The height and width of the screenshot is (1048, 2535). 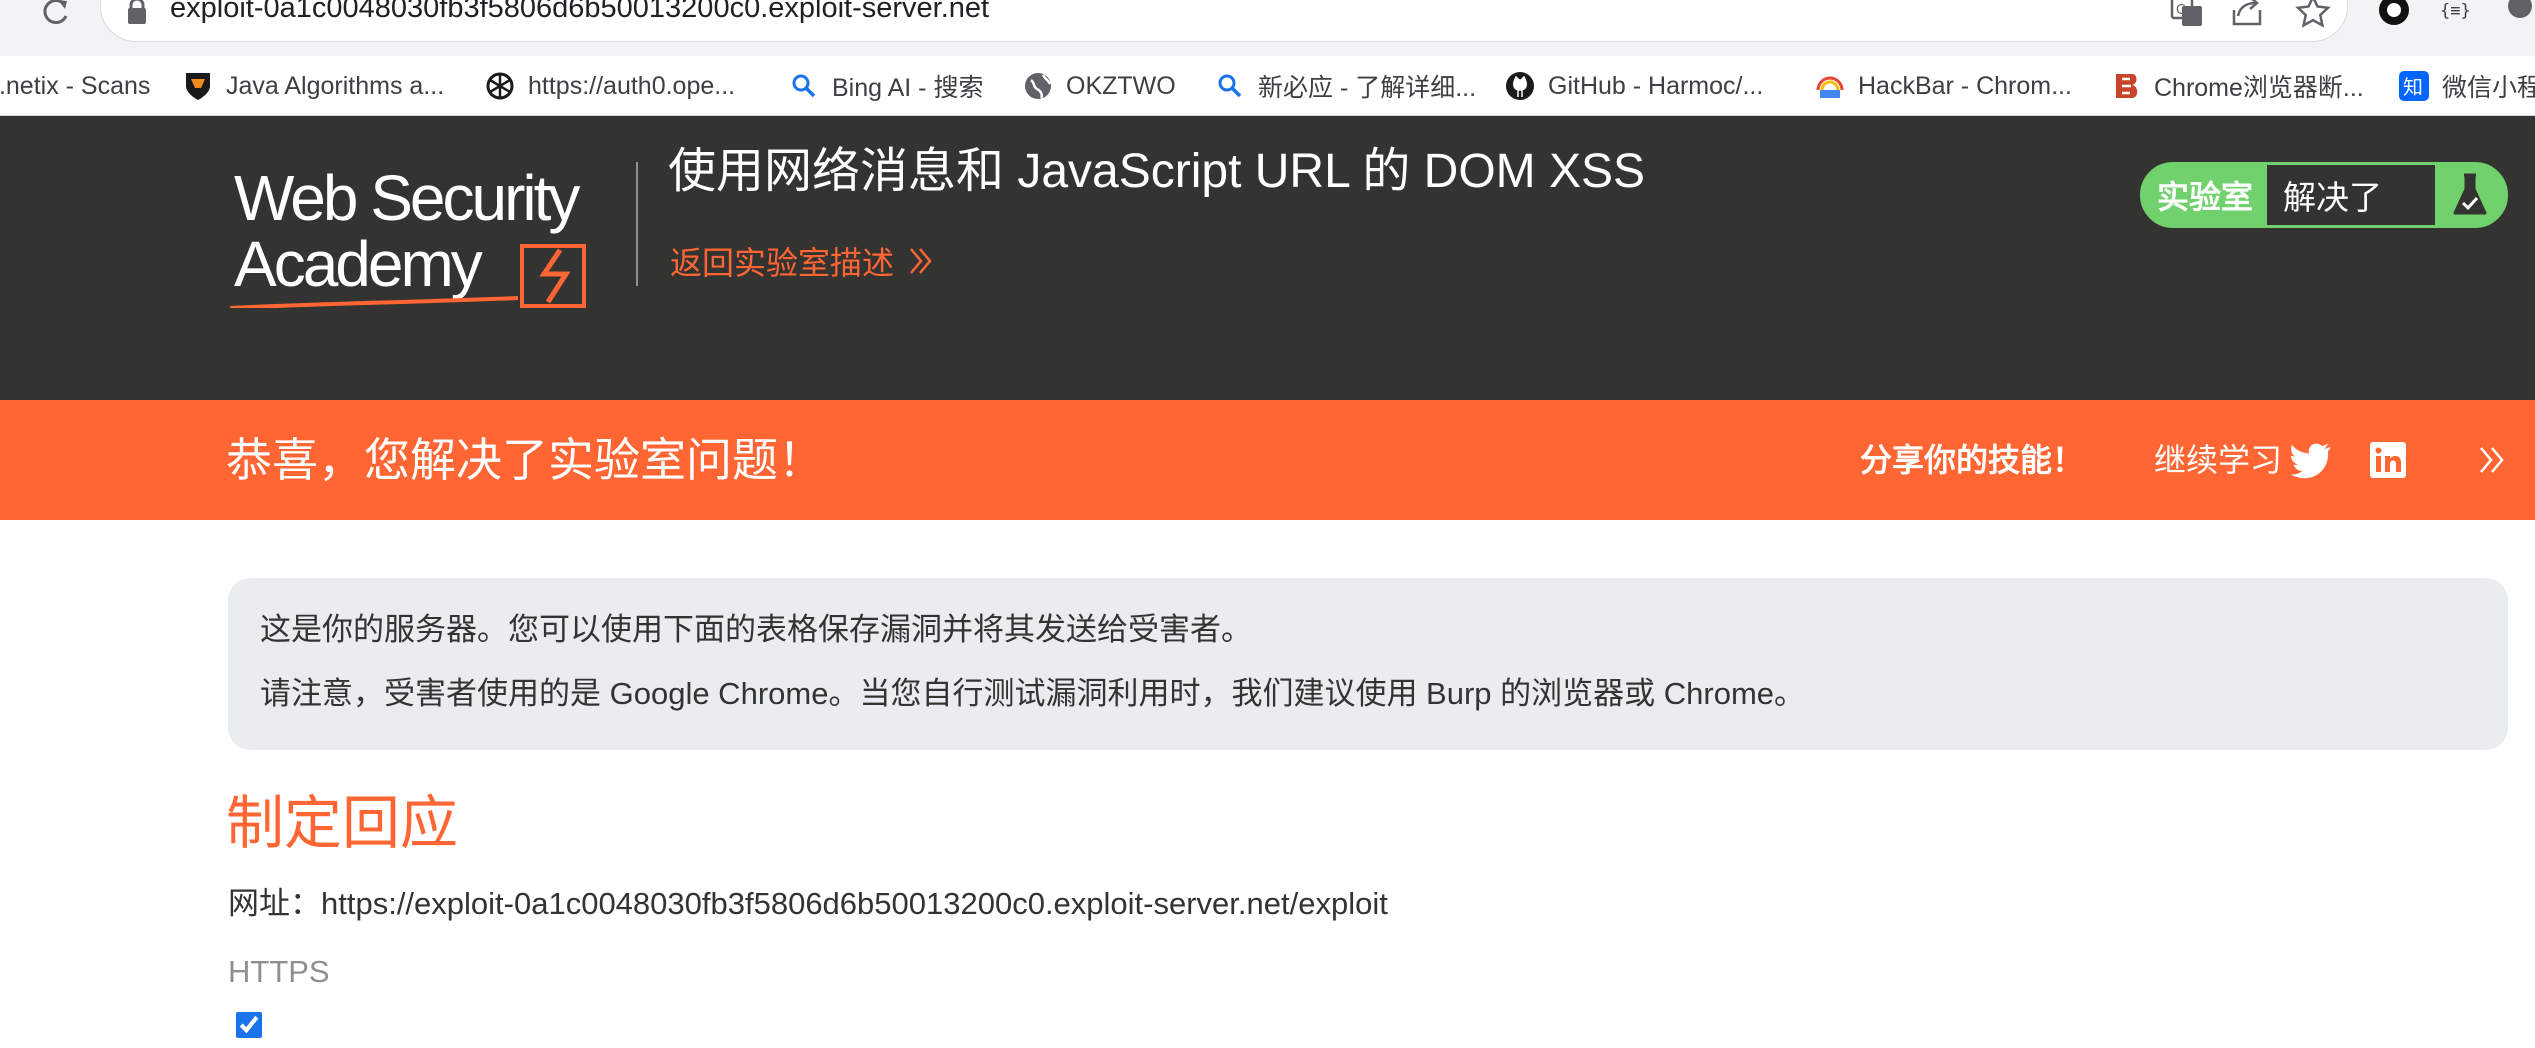 I want to click on twitter-icon, so click(x=2311, y=460).